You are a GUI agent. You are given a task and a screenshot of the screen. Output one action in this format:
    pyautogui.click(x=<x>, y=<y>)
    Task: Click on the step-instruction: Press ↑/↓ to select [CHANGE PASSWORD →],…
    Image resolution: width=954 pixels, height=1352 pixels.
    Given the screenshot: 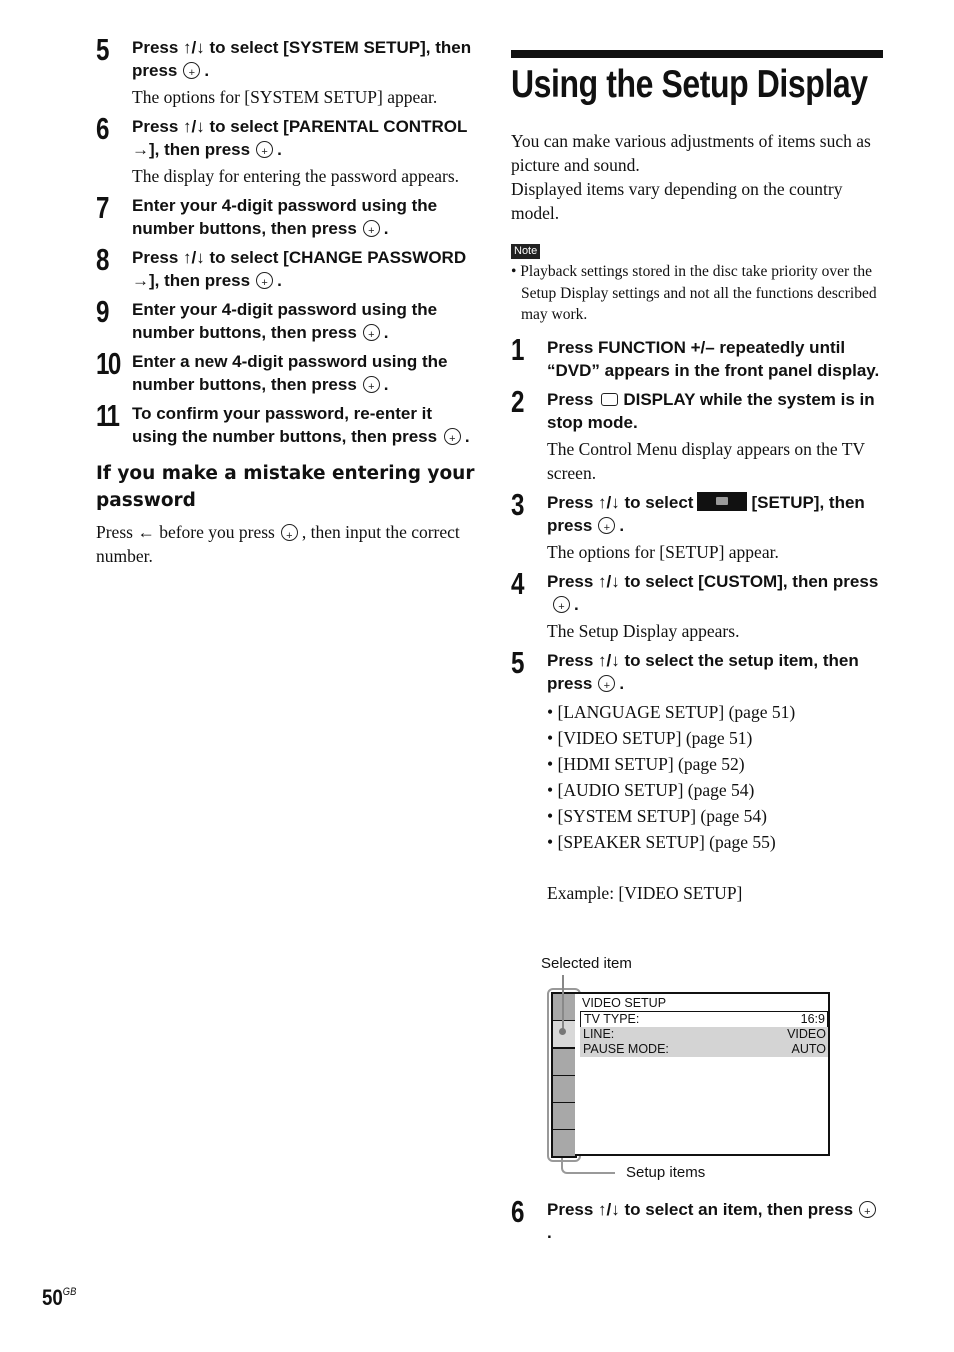 What is the action you would take?
    pyautogui.click(x=299, y=269)
    